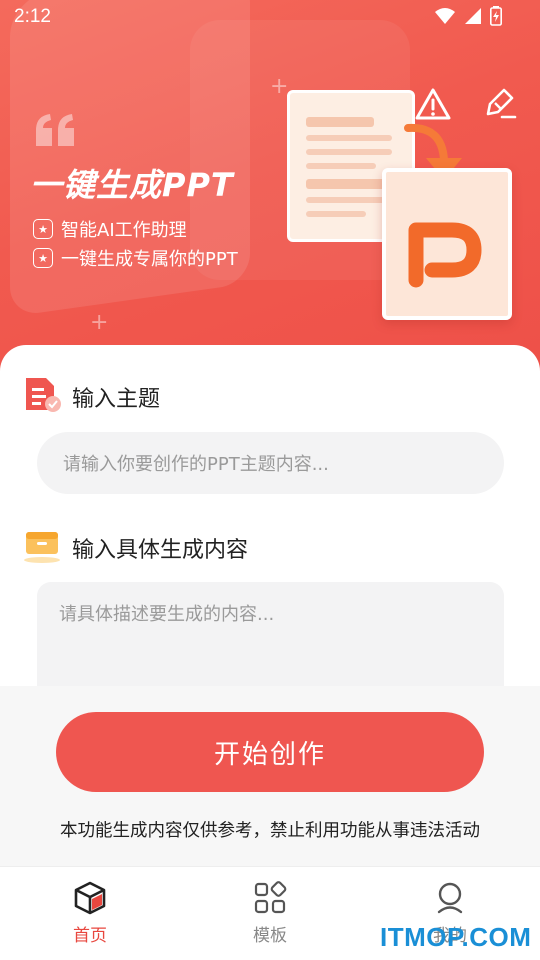 The image size is (540, 960). Describe the element at coordinates (433, 104) in the screenshot. I see `warning-icon` at that location.